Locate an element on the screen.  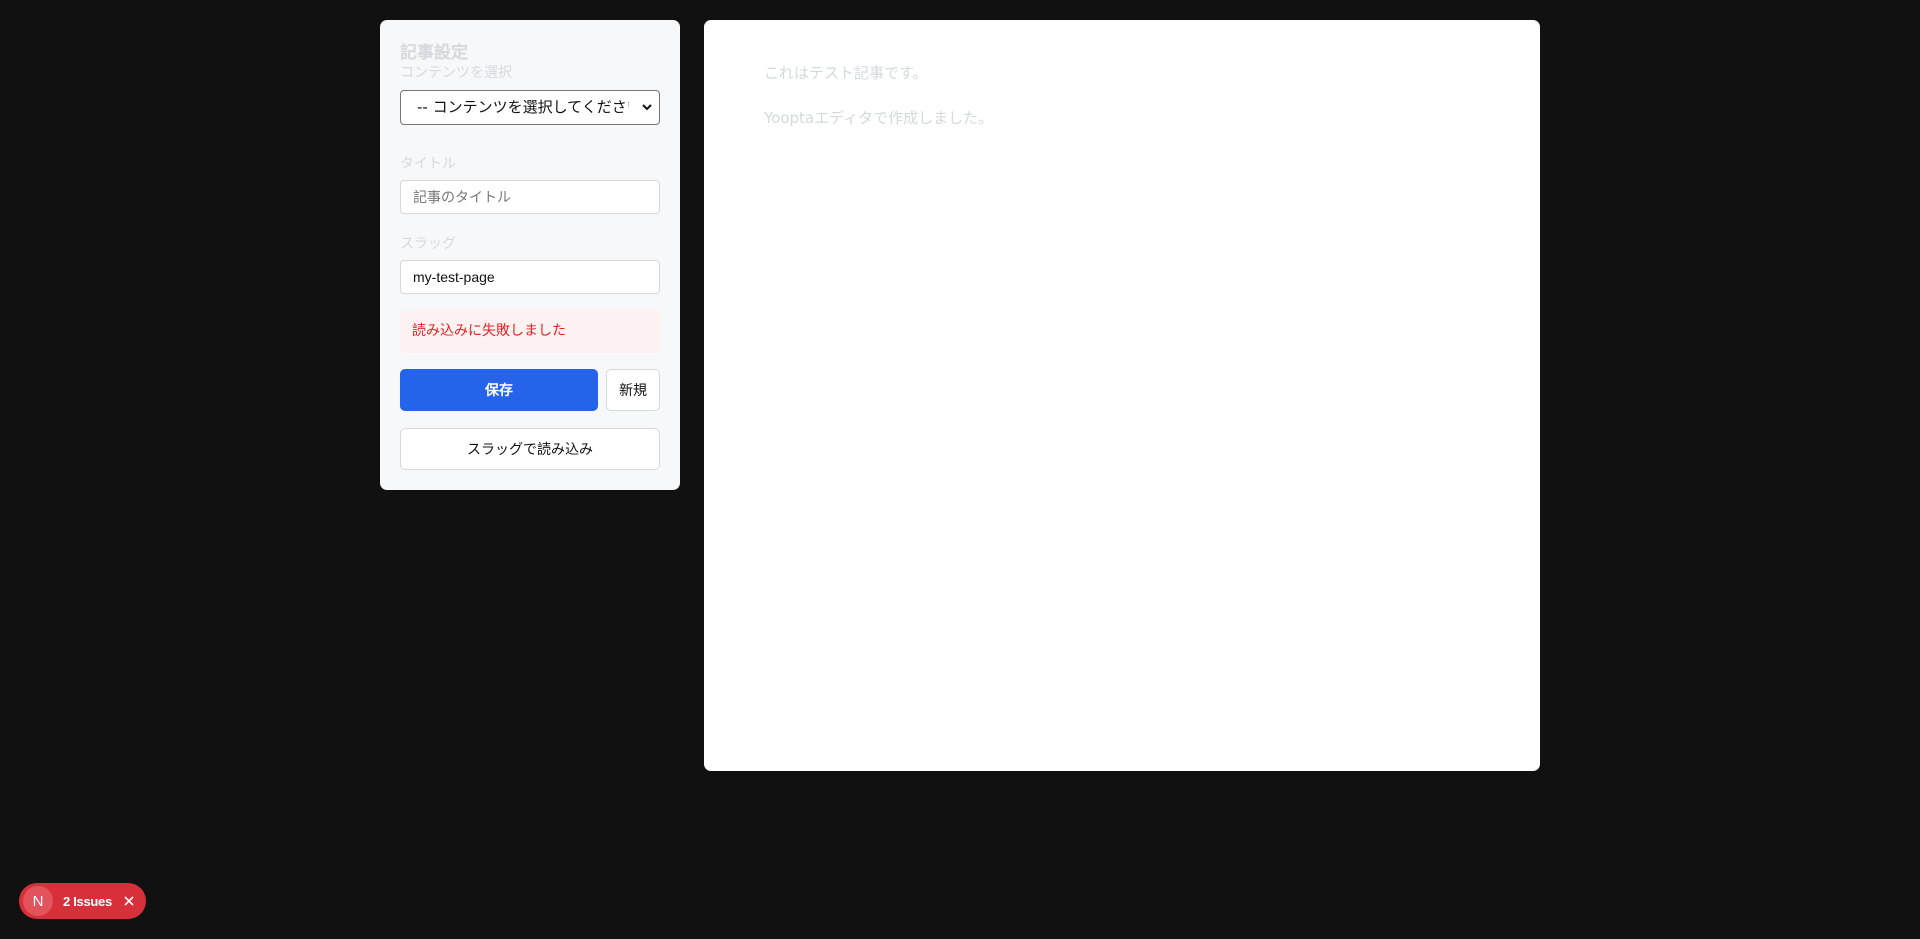
error-message: 読み込みに失敗しました is located at coordinates (530, 331).